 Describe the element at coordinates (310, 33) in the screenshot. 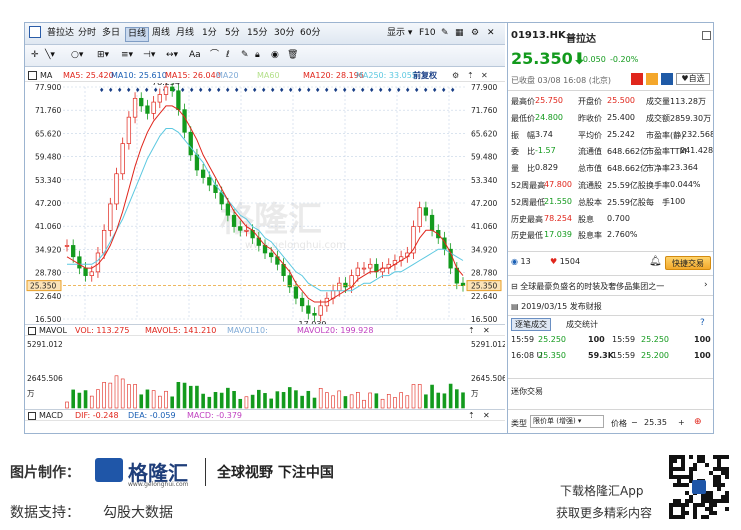

I see `tab-60min: 60分` at that location.